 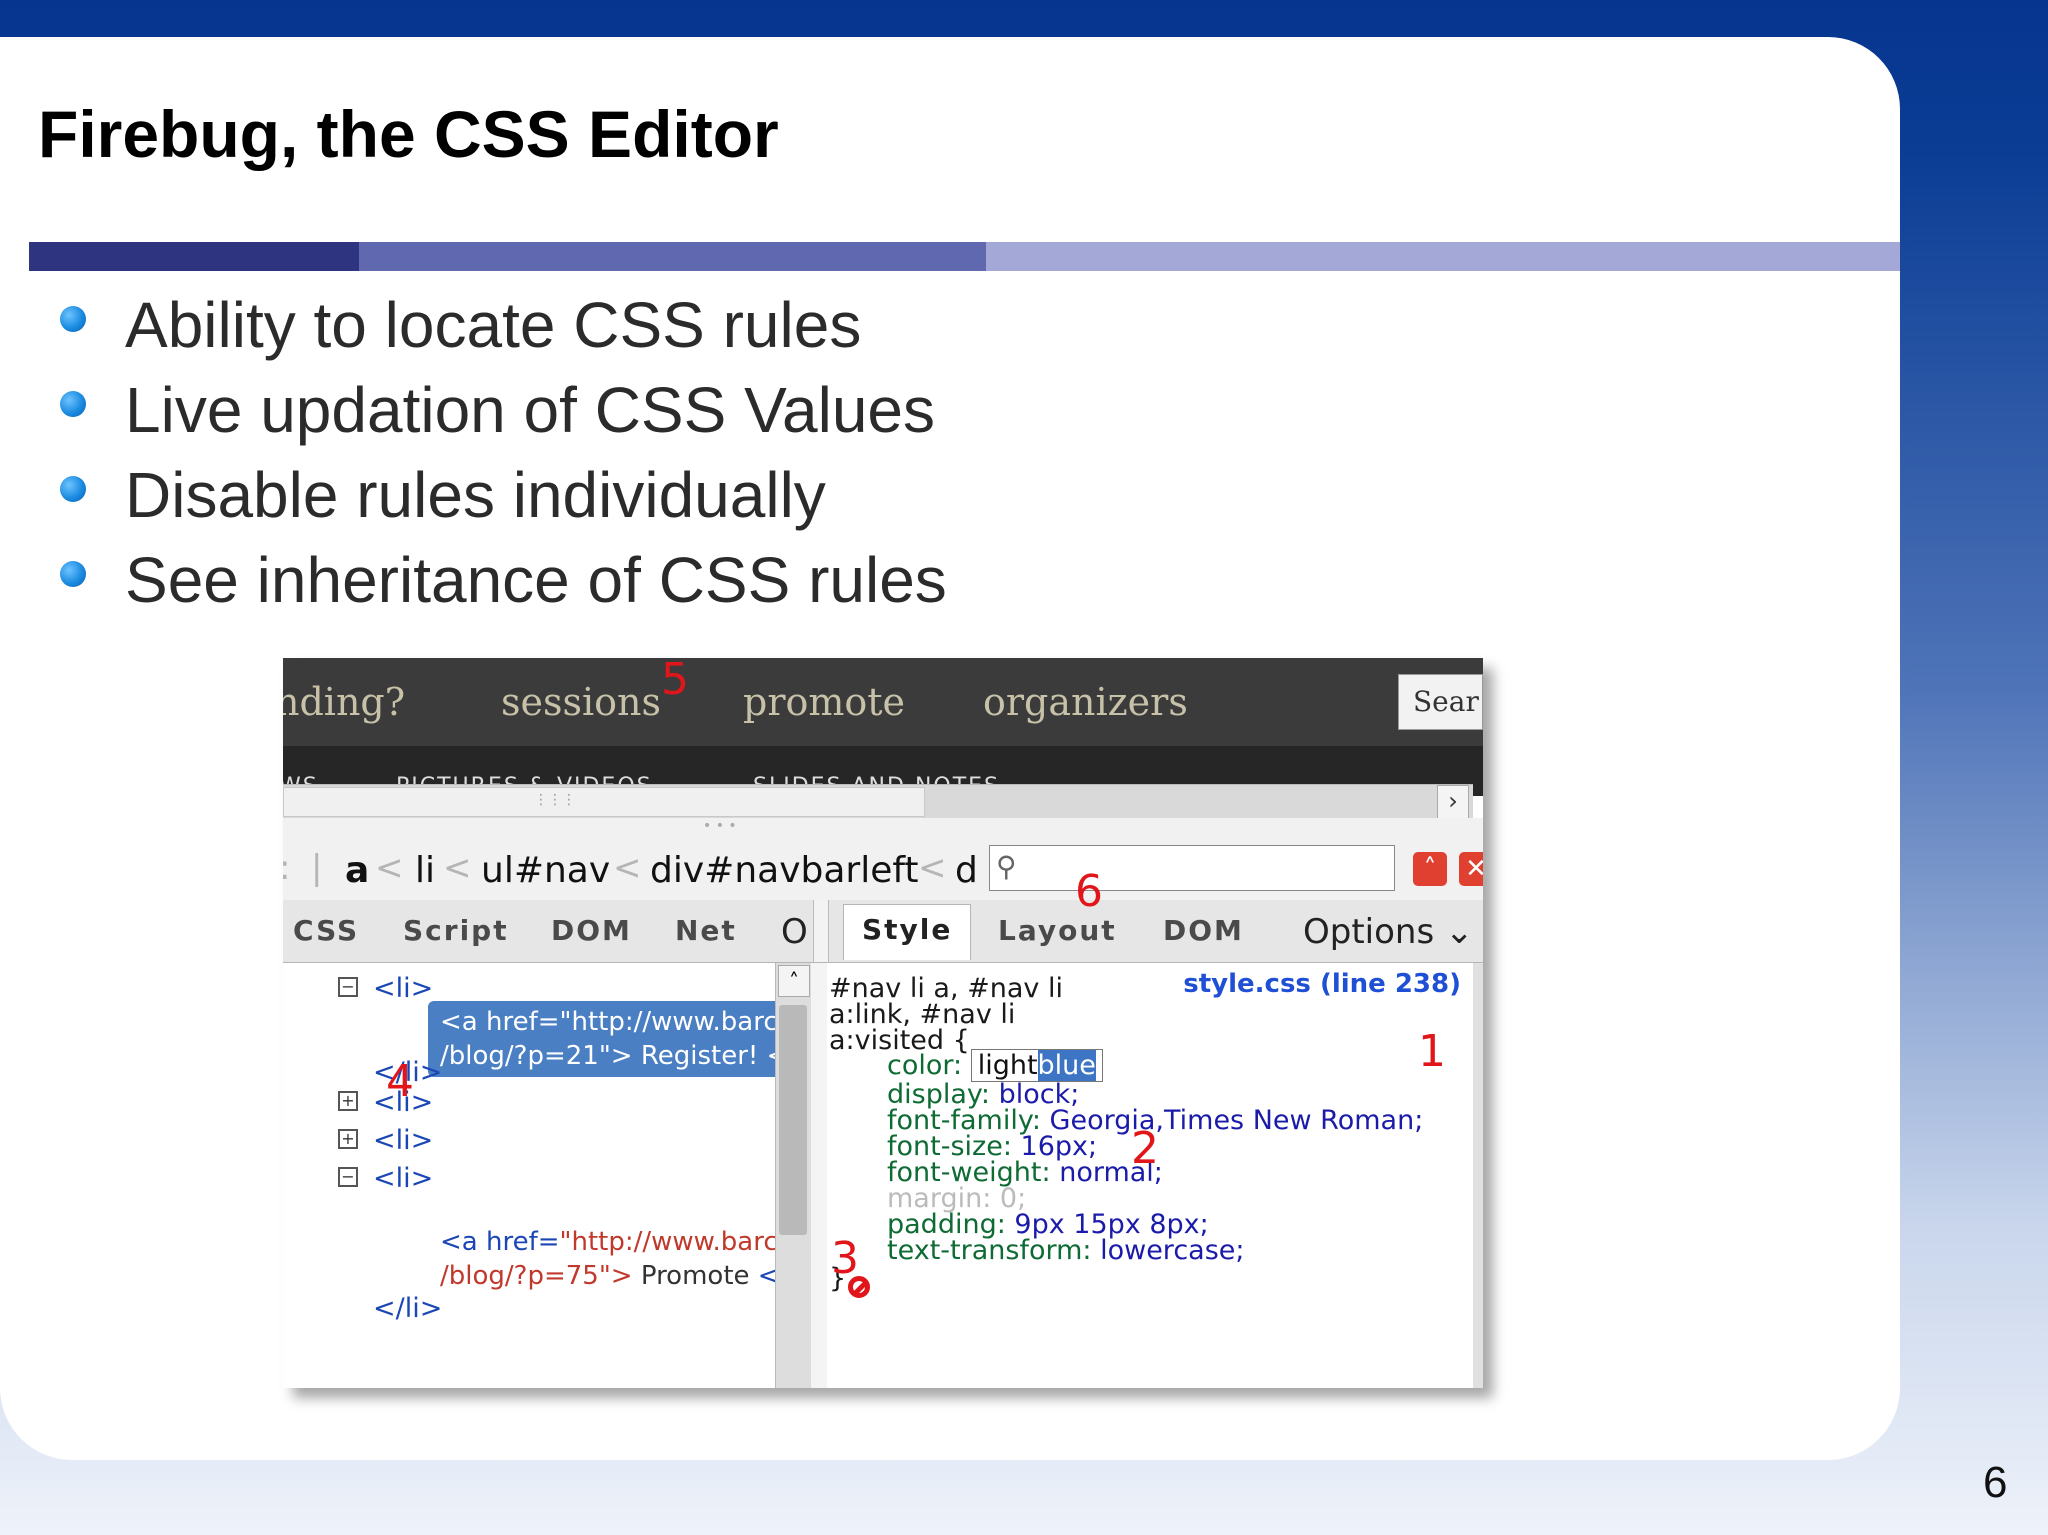 I want to click on annotation-marker-6: 6, so click(x=1089, y=891).